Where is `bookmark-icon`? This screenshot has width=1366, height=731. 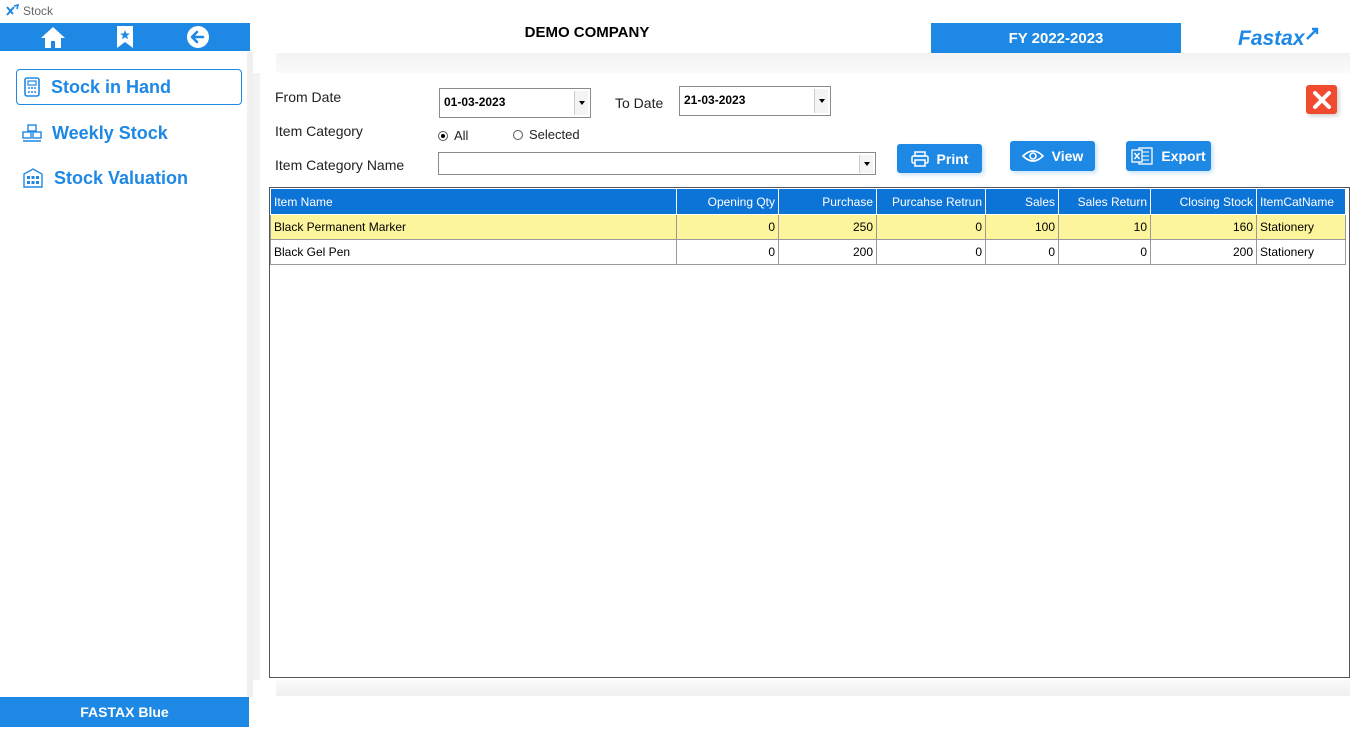 bookmark-icon is located at coordinates (125, 37).